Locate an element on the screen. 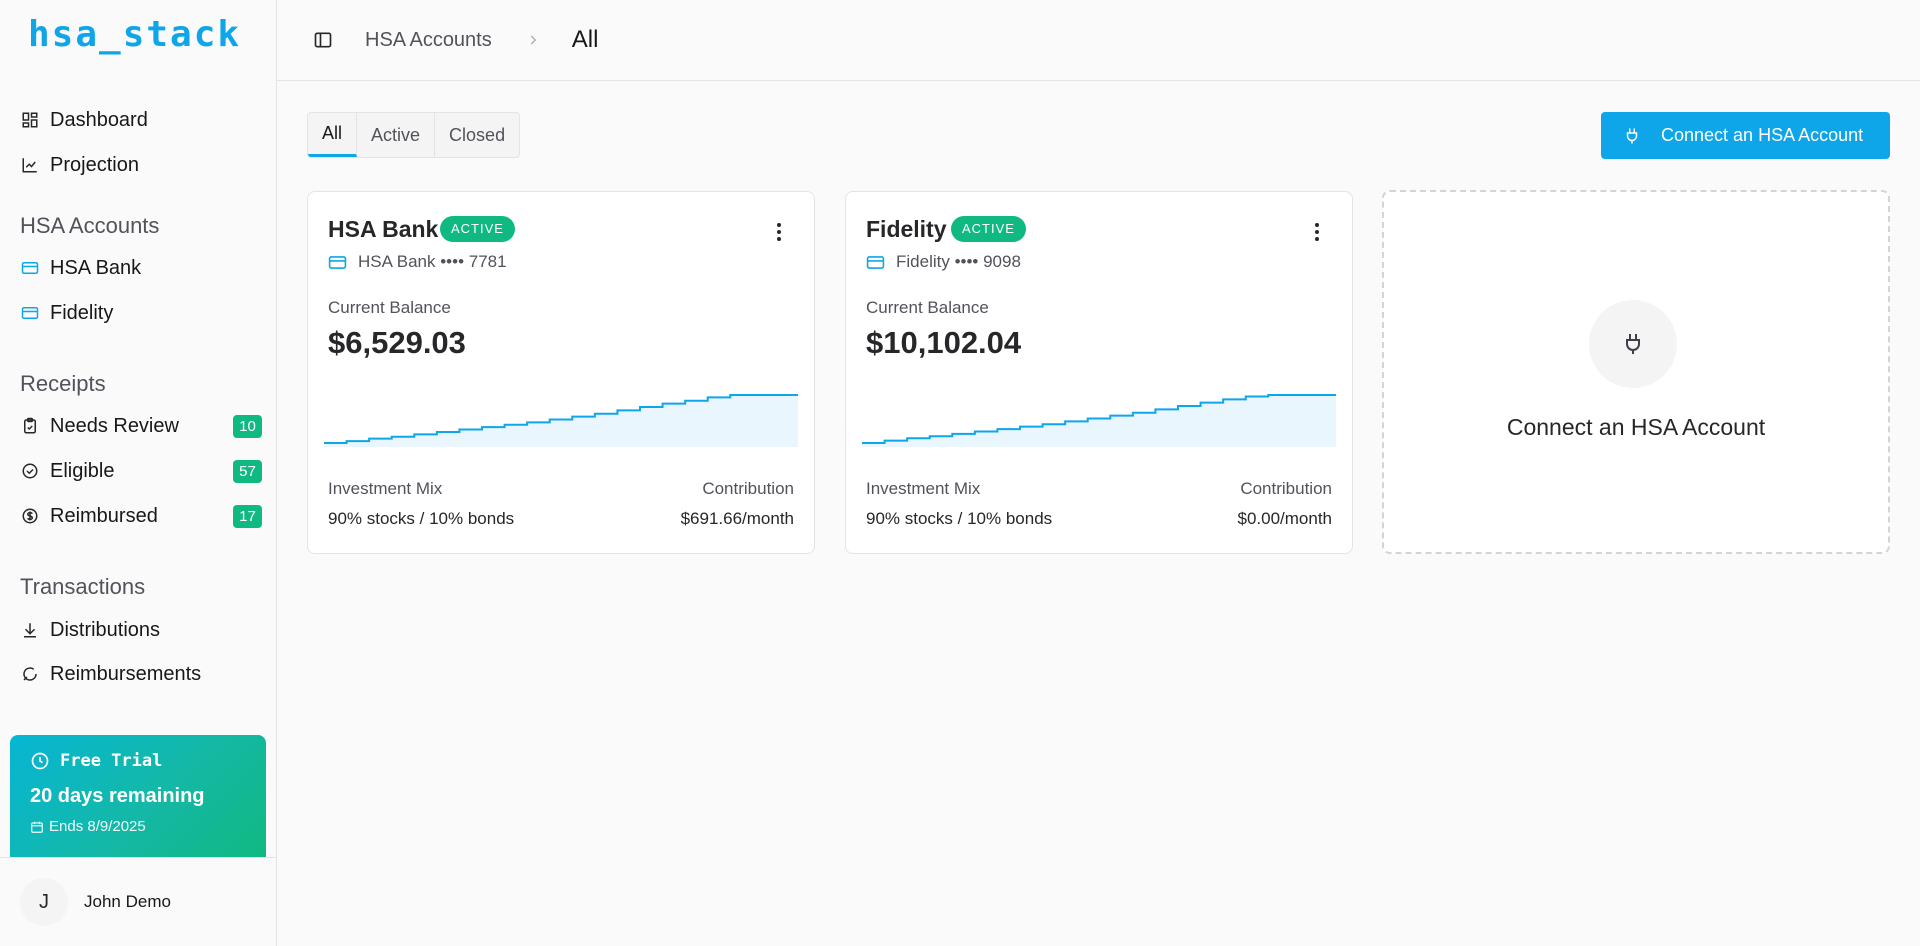 The image size is (1920, 946). clipboard-check-icon is located at coordinates (30, 426).